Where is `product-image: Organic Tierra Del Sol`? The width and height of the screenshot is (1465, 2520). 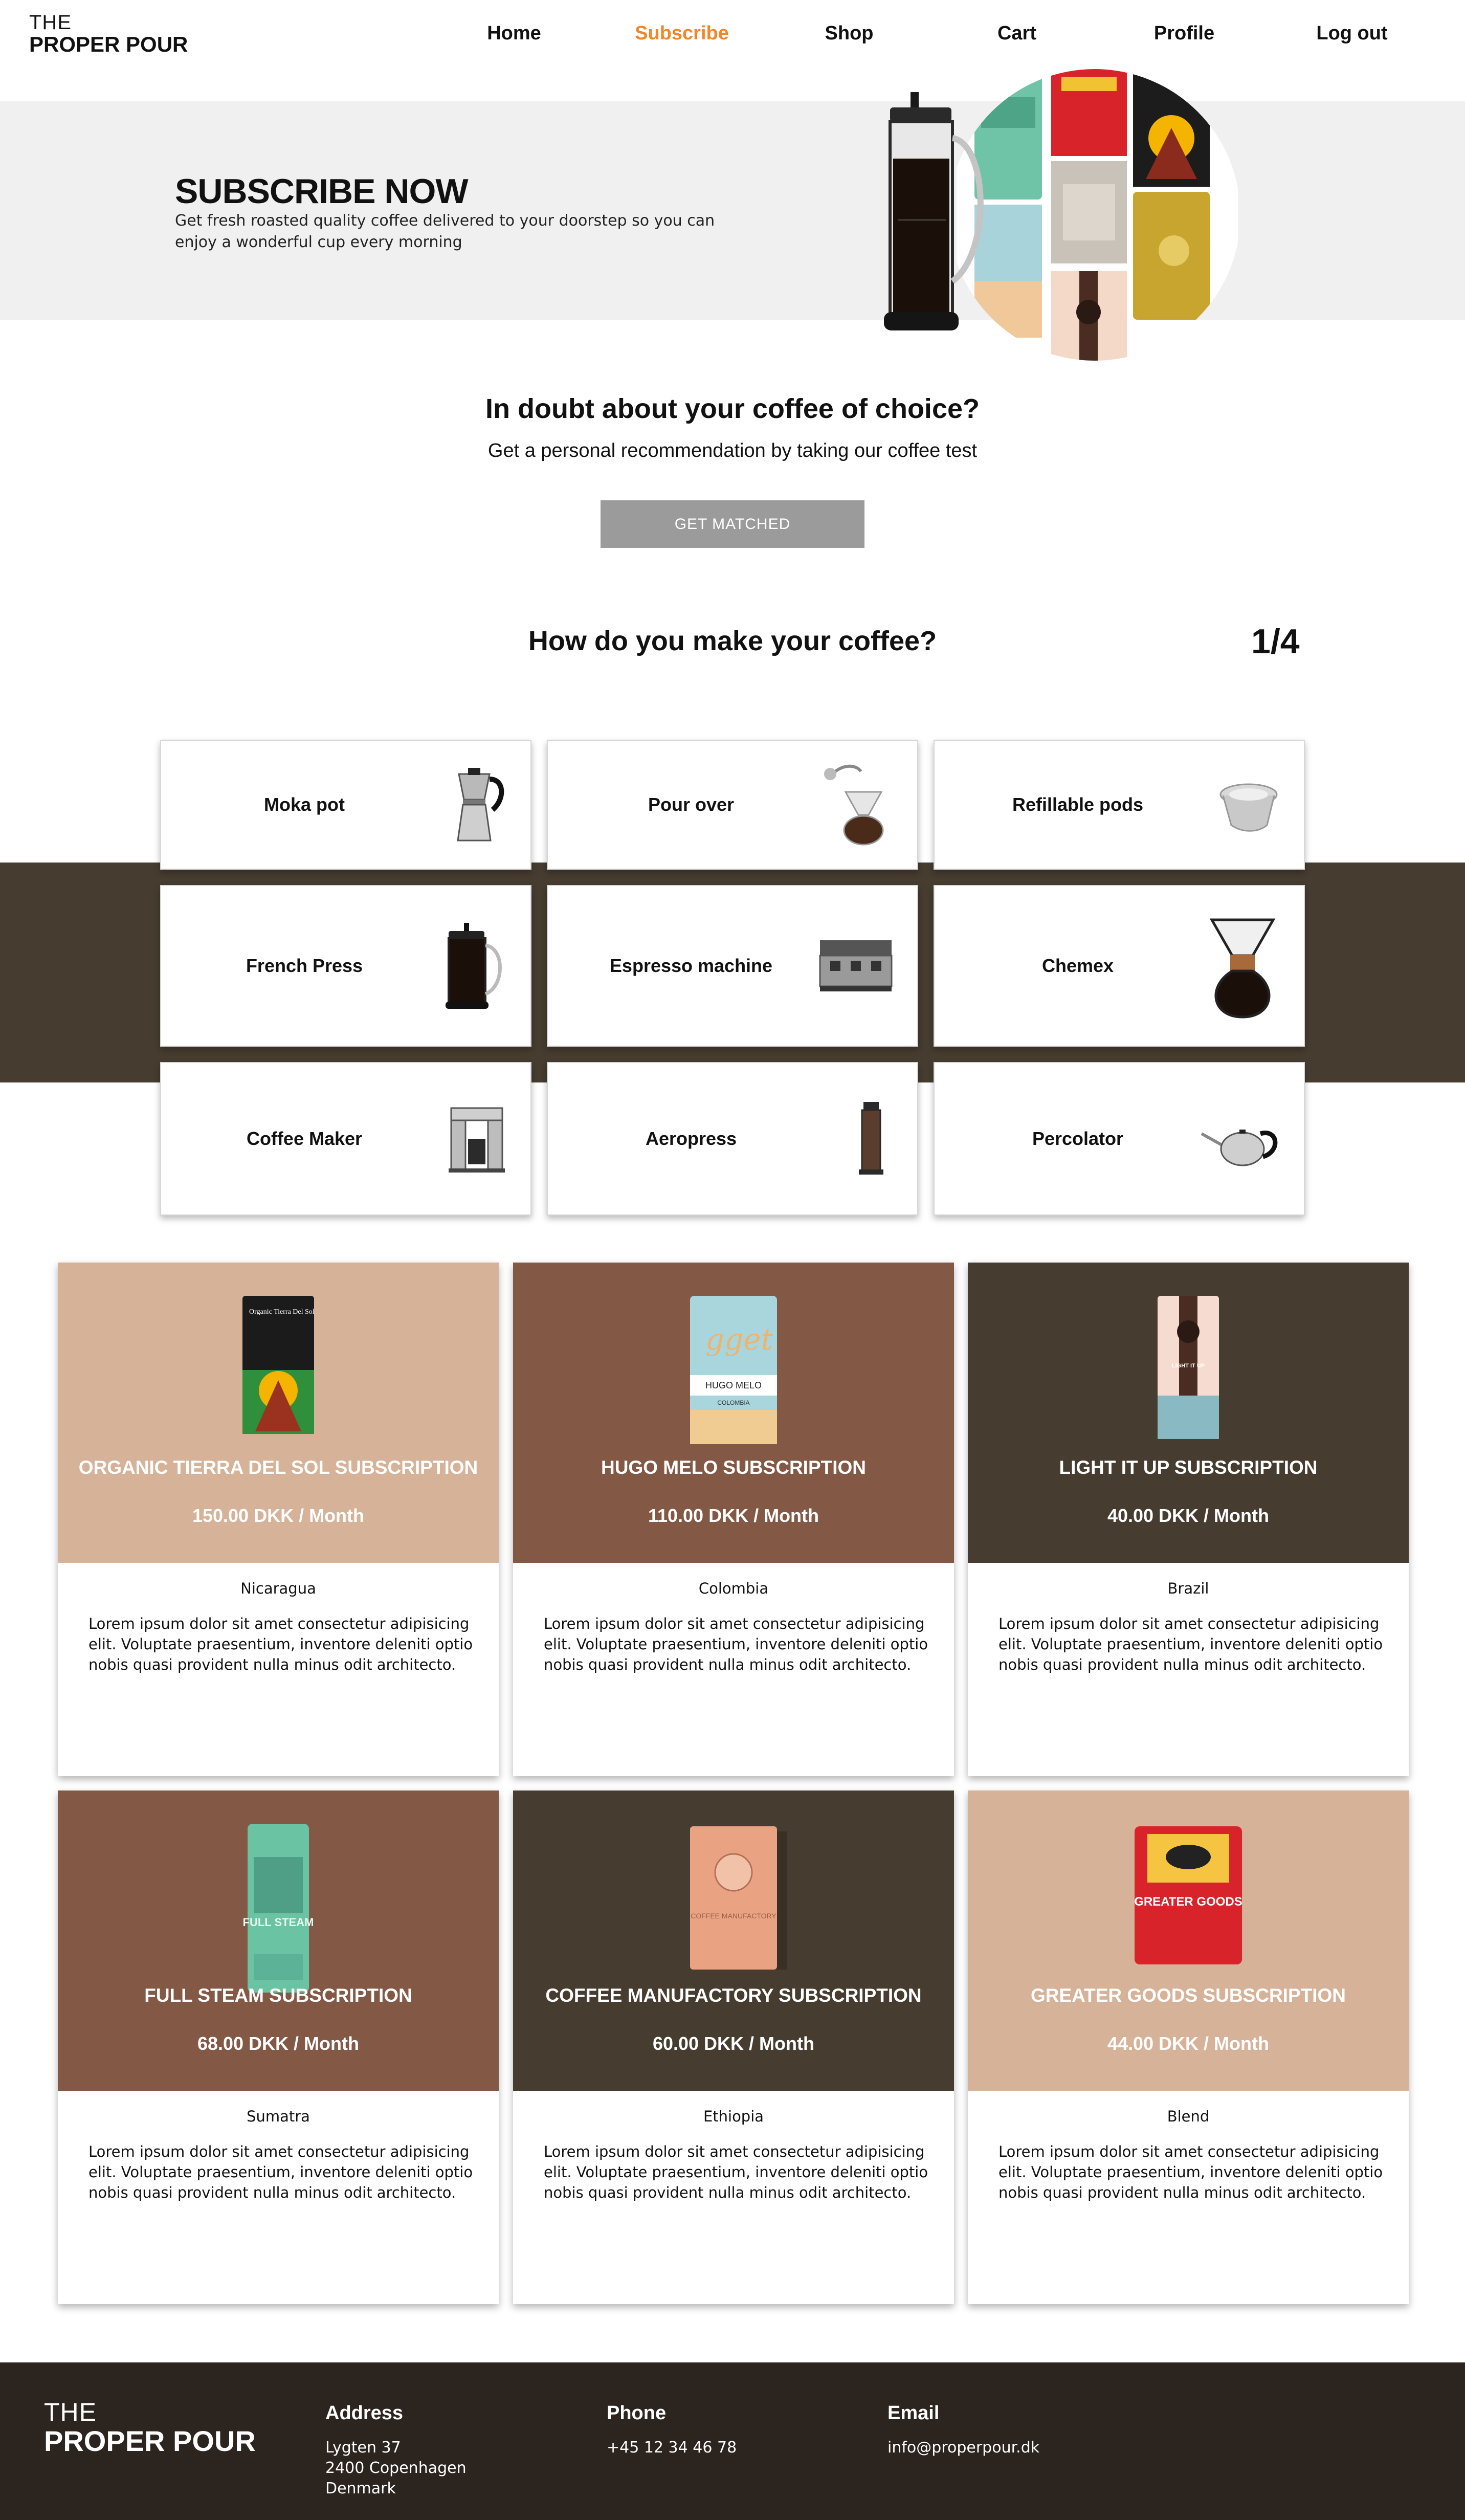 product-image: Organic Tierra Del Sol is located at coordinates (278, 1366).